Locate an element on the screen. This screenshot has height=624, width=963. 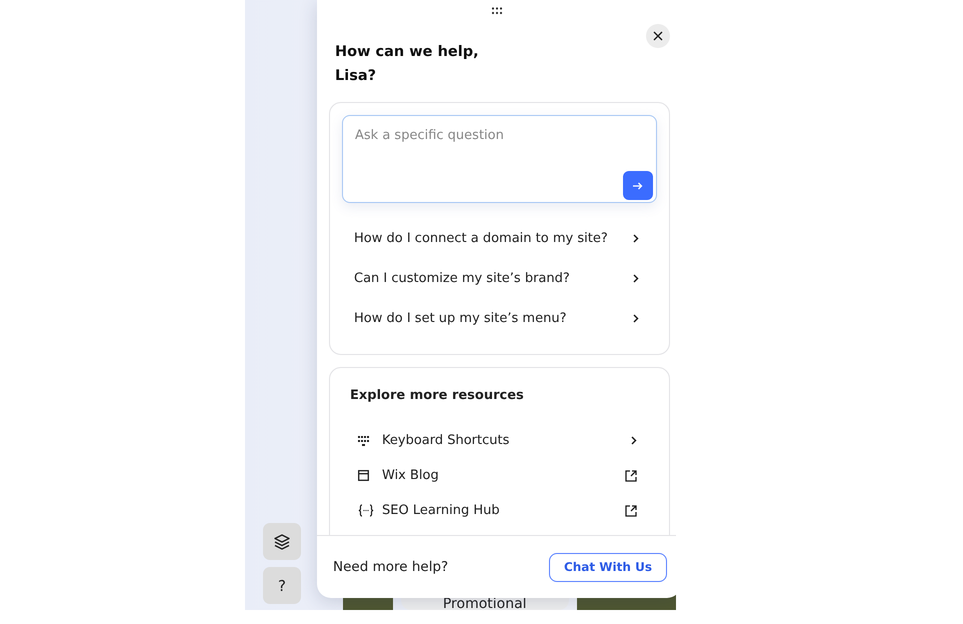
layers-icon is located at coordinates (282, 542).